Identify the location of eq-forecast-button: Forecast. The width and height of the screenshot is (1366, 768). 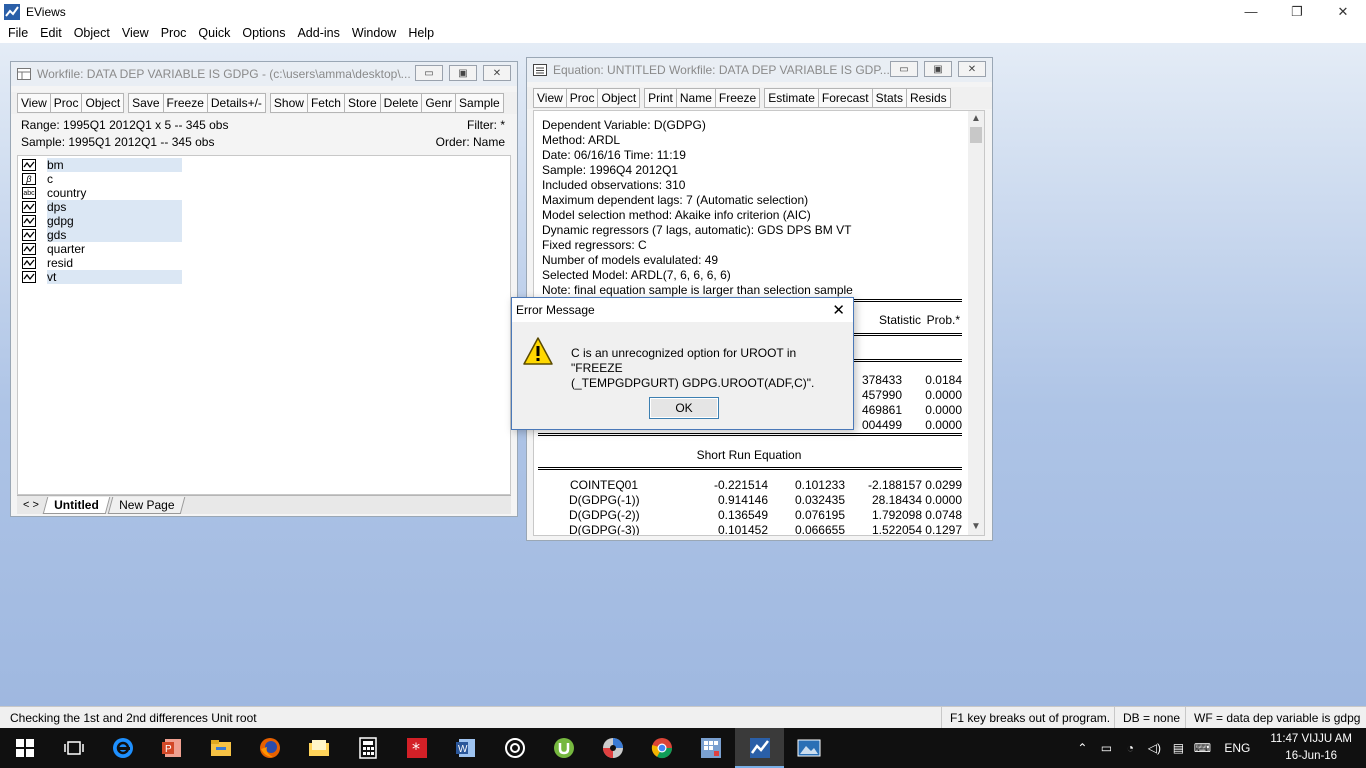
(844, 98).